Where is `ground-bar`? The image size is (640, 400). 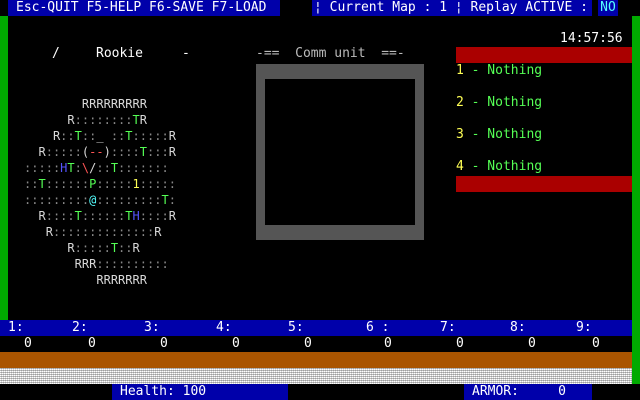
ground-bar is located at coordinates (316, 360).